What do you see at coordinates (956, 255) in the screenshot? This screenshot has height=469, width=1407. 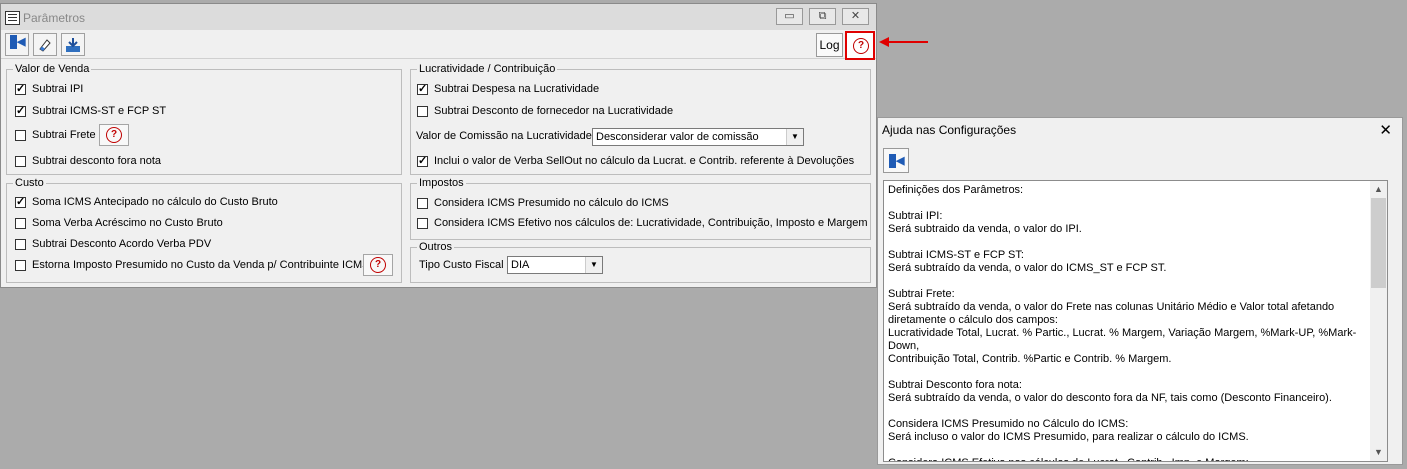 I see `help-text-line: Subtrai ICMS-ST e FCP ST:` at bounding box center [956, 255].